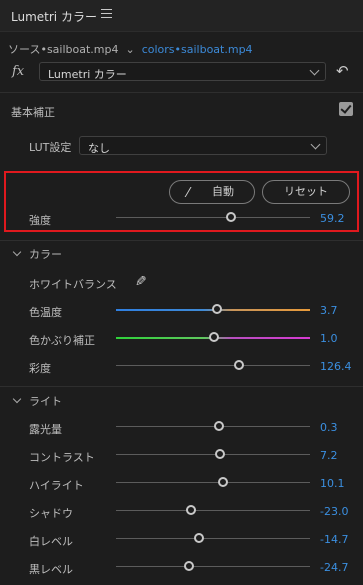 This screenshot has height=585, width=363. I want to click on sequence-clip-link: colors•sailboat.mp4, so click(197, 49).